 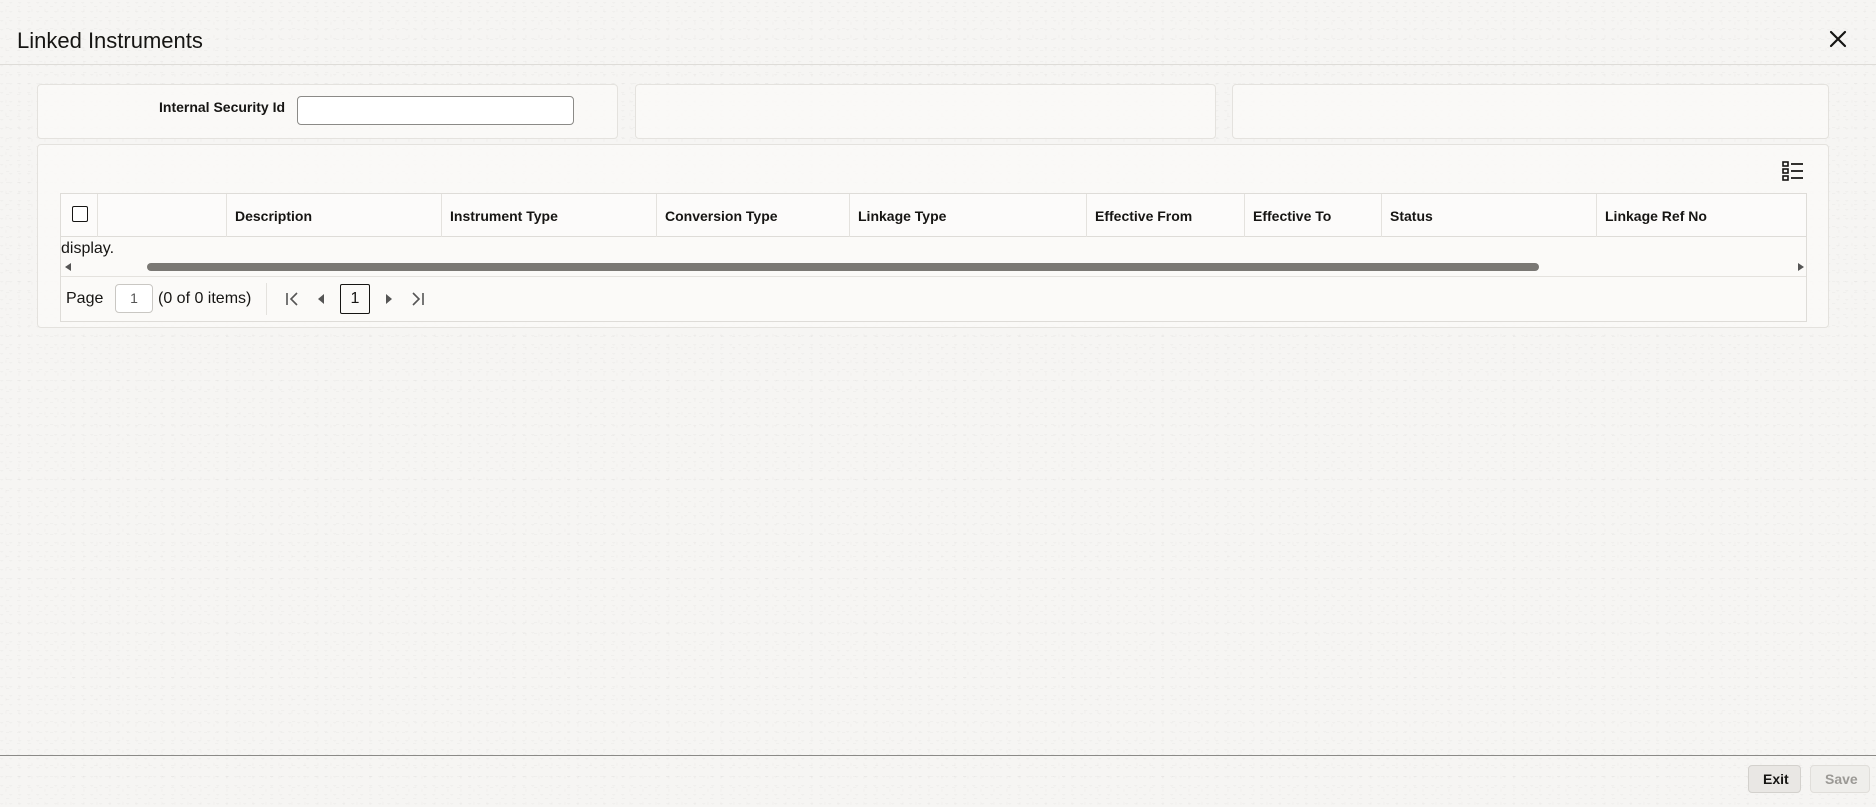 What do you see at coordinates (1489, 215) in the screenshot?
I see `column-header-status: Status` at bounding box center [1489, 215].